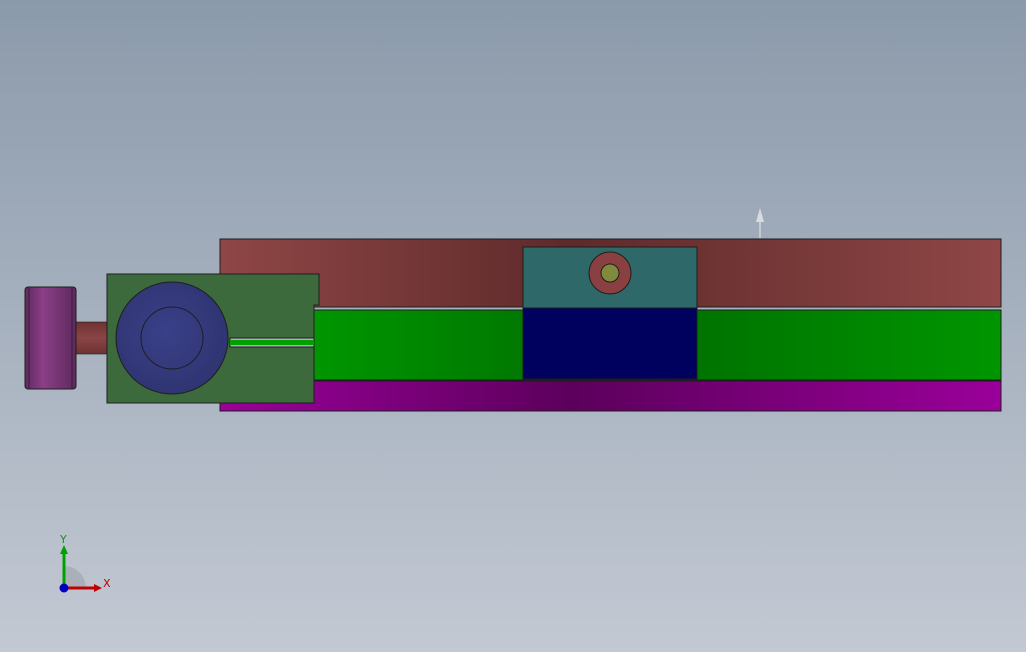 Image resolution: width=1026 pixels, height=652 pixels. What do you see at coordinates (50, 338) in the screenshot?
I see `knob` at bounding box center [50, 338].